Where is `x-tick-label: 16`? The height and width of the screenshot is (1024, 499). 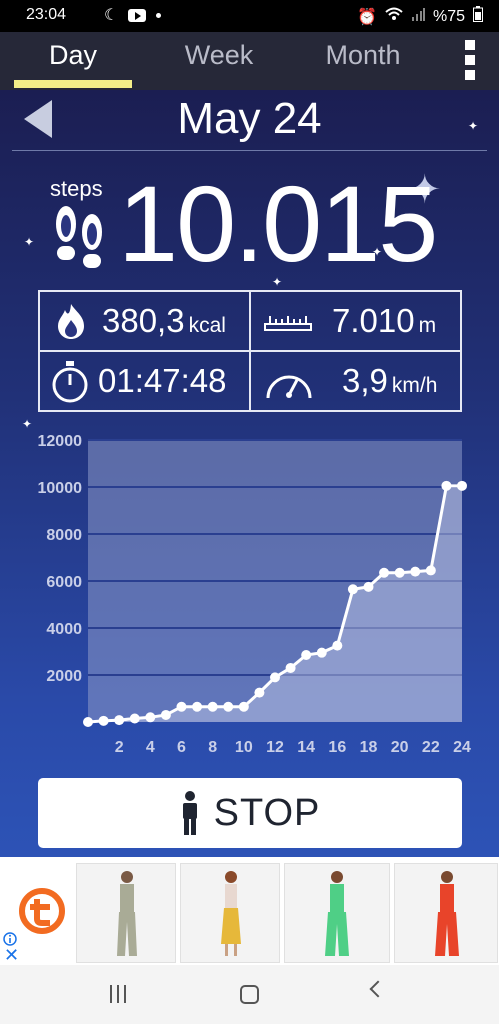
x-tick-label: 16 is located at coordinates (337, 747).